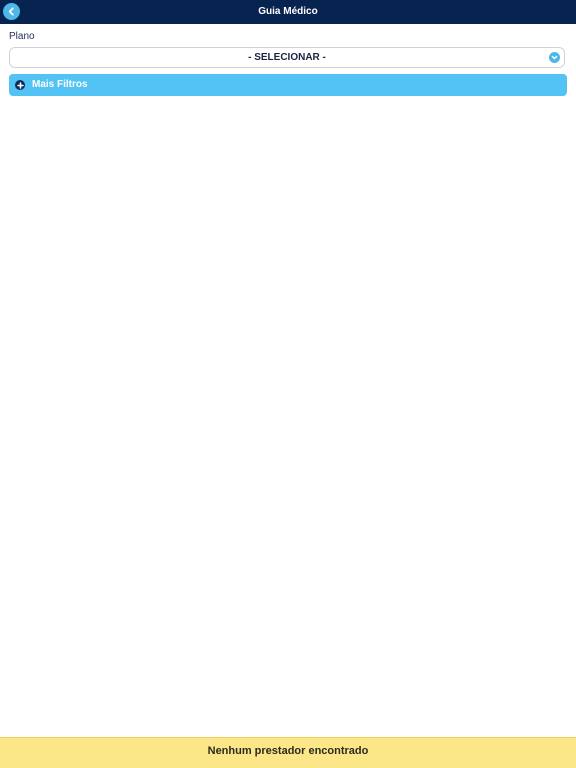  I want to click on chevron-down-icon, so click(554, 57).